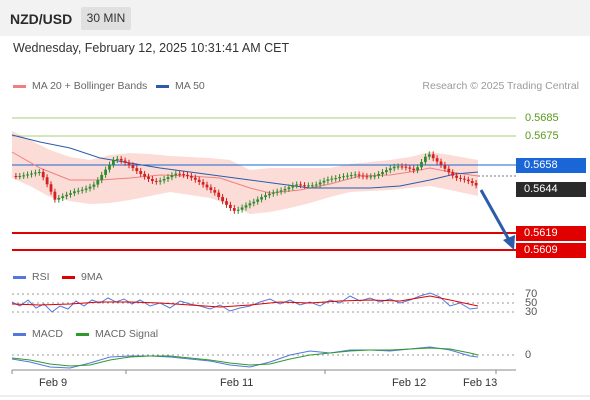 The width and height of the screenshot is (590, 400). I want to click on legend-rsi-ma: 9MA, so click(82, 277).